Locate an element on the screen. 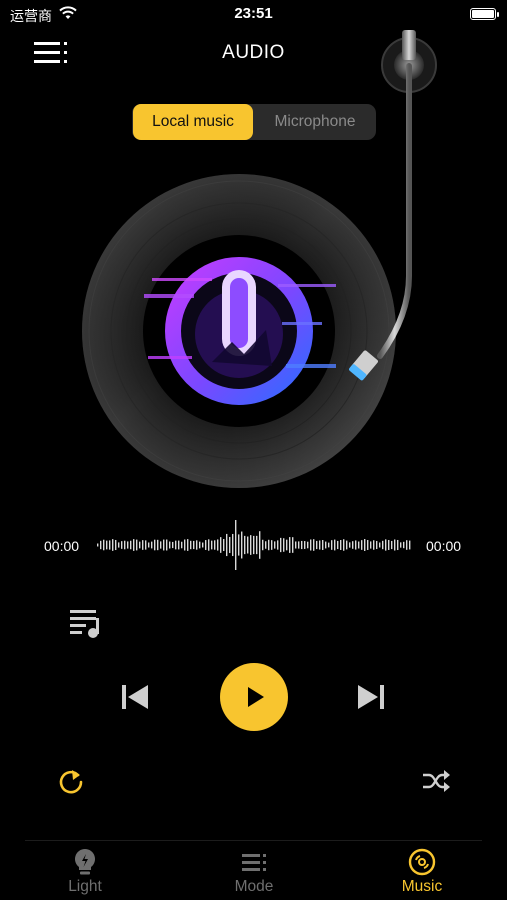 This screenshot has height=900, width=507. previous-track-icon is located at coordinates (135, 697).